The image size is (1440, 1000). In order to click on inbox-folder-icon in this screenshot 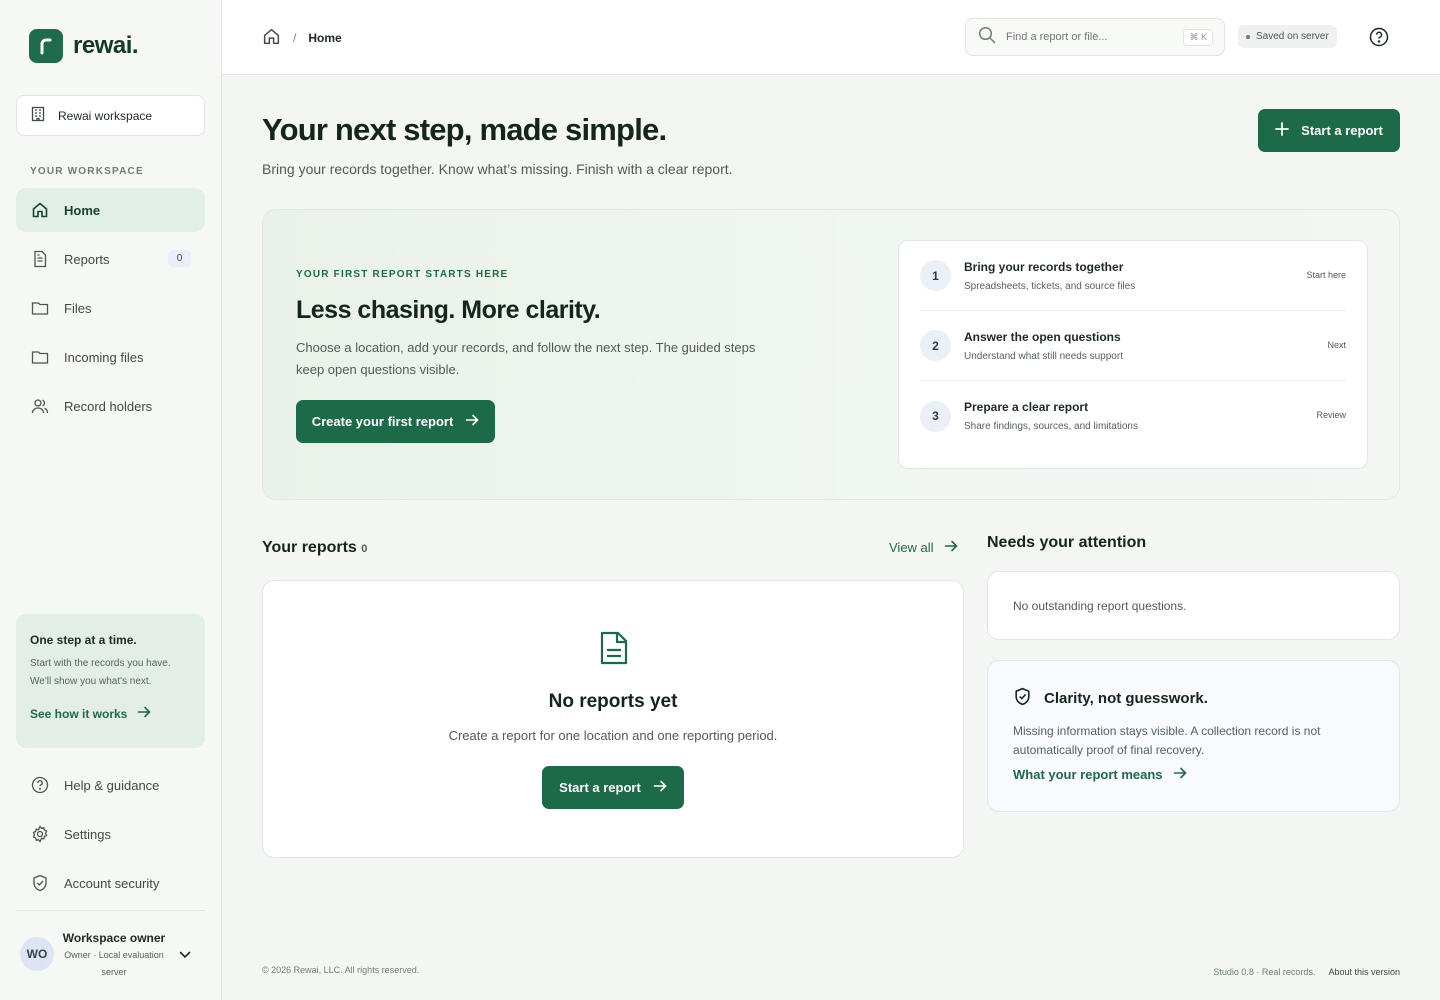, I will do `click(40, 357)`.